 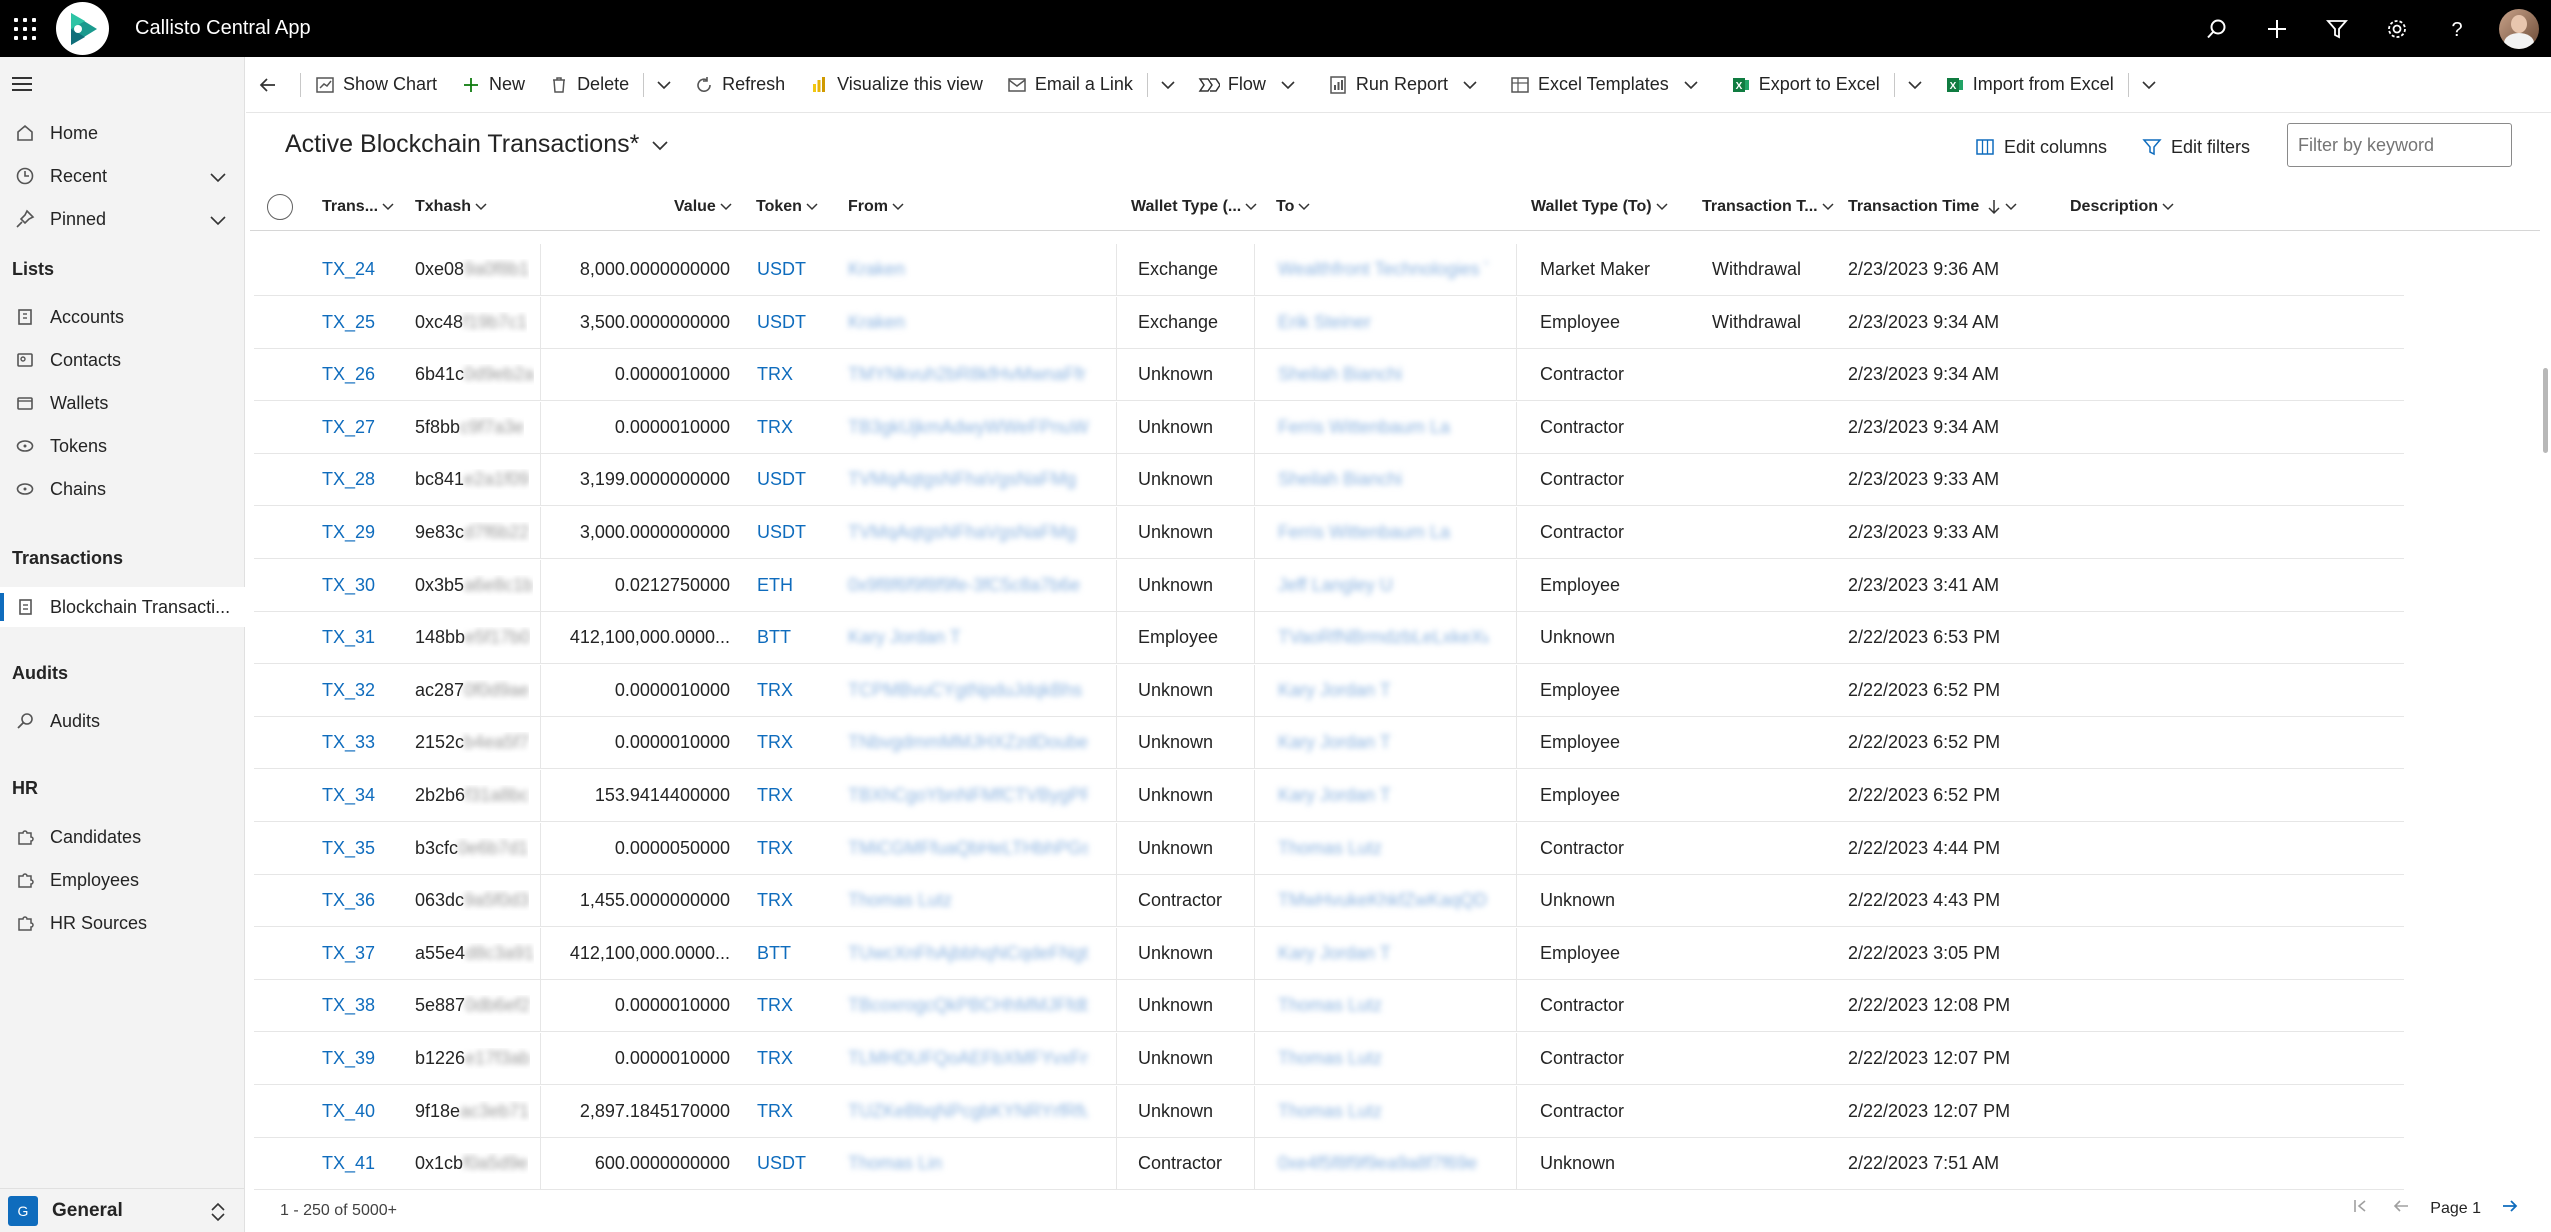 What do you see at coordinates (1383, 427) in the screenshot?
I see `to-wallet-link: Ferris Wittenbaum La` at bounding box center [1383, 427].